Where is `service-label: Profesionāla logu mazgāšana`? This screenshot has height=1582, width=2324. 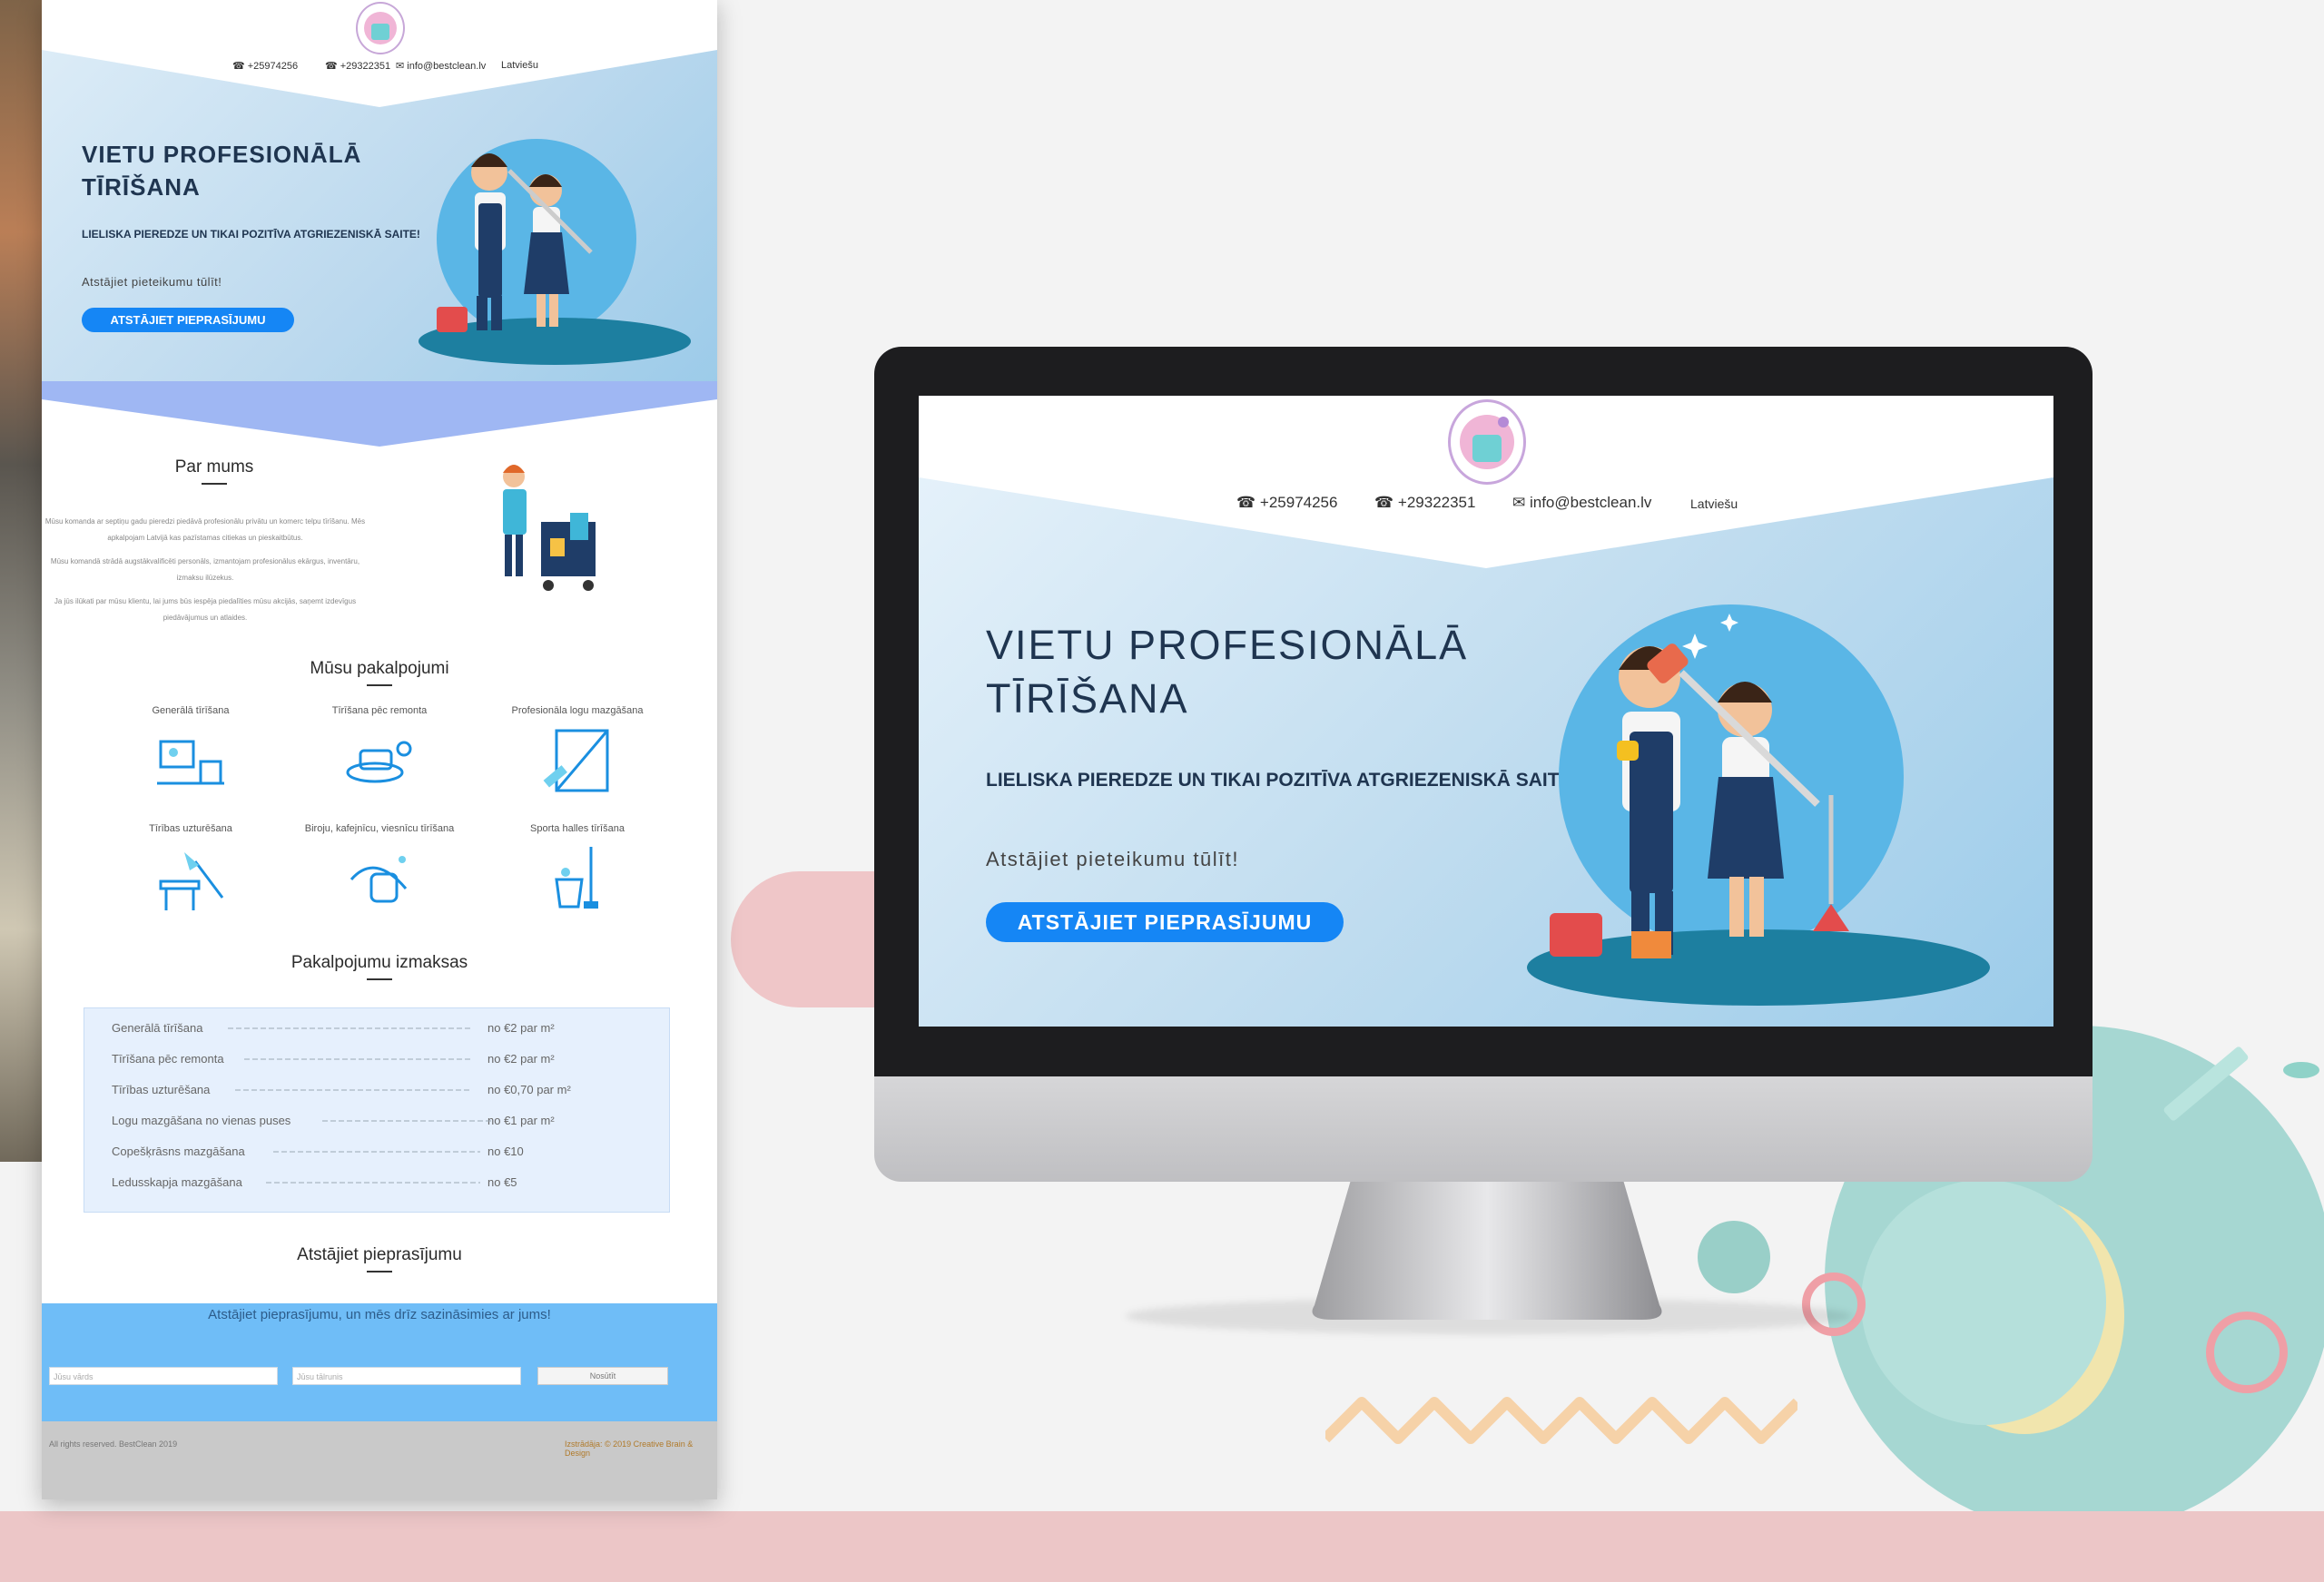 service-label: Profesionāla logu mazgāšana is located at coordinates (577, 710).